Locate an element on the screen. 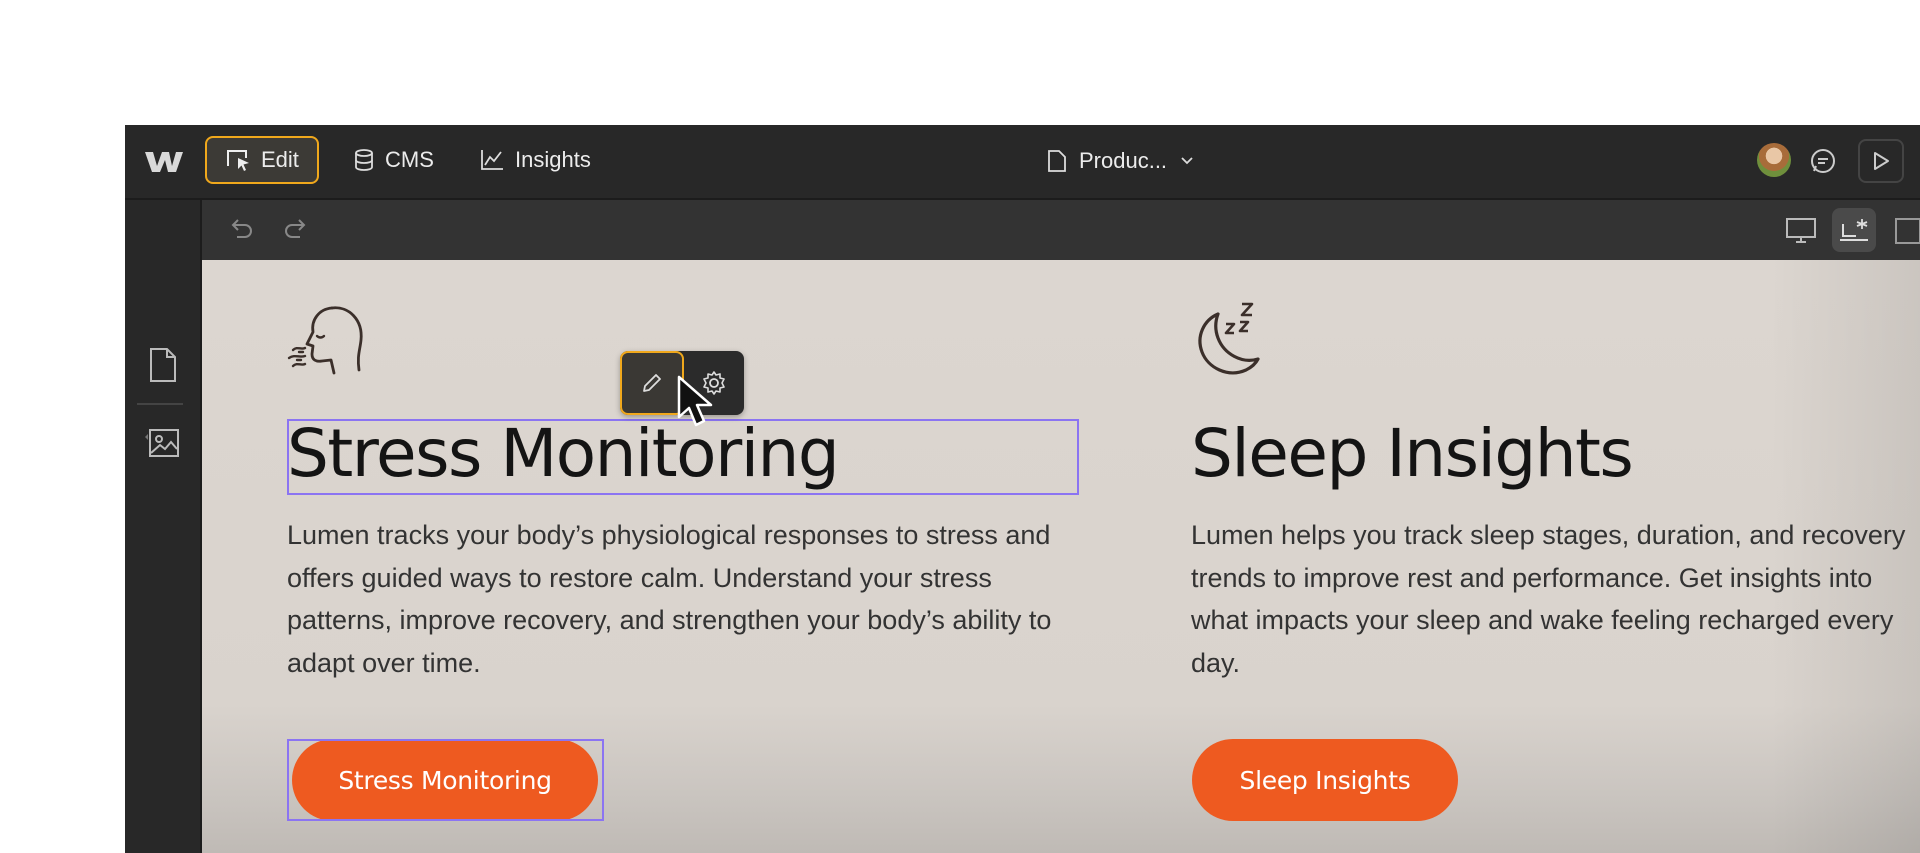 The height and width of the screenshot is (853, 1920). undo-icon is located at coordinates (242, 230).